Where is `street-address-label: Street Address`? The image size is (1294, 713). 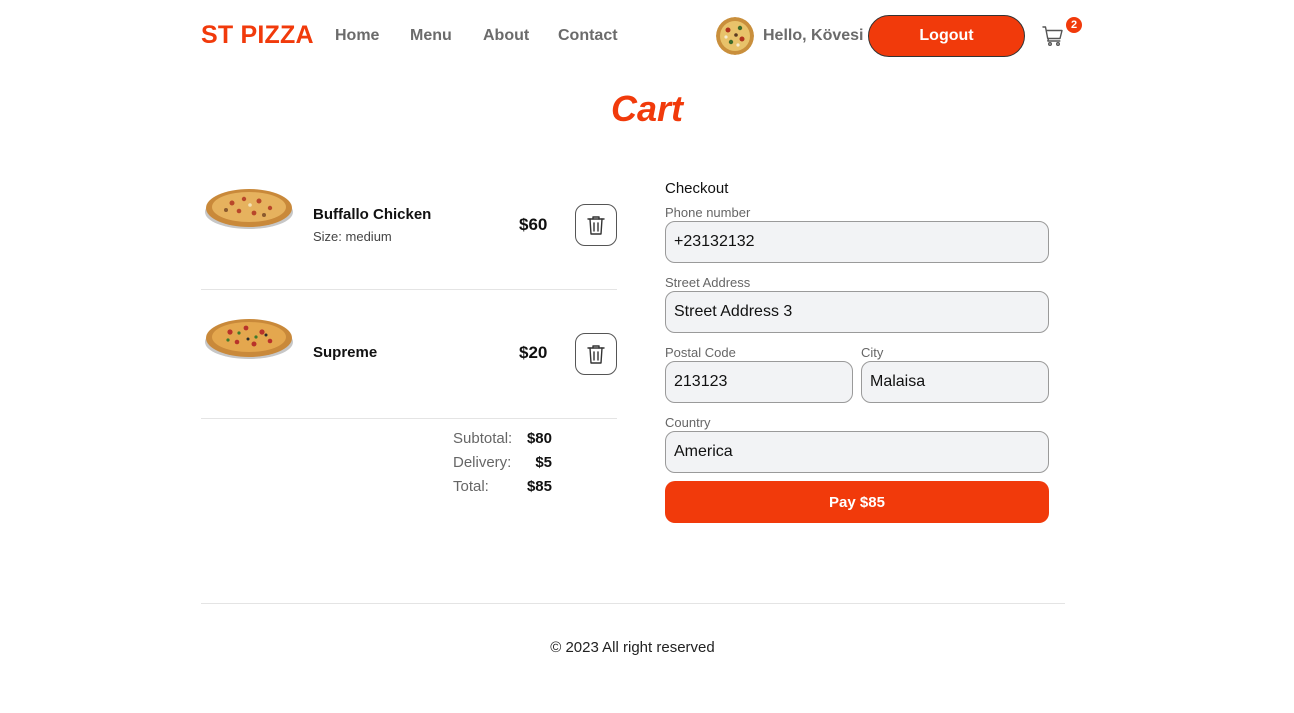 street-address-label: Street Address is located at coordinates (708, 282).